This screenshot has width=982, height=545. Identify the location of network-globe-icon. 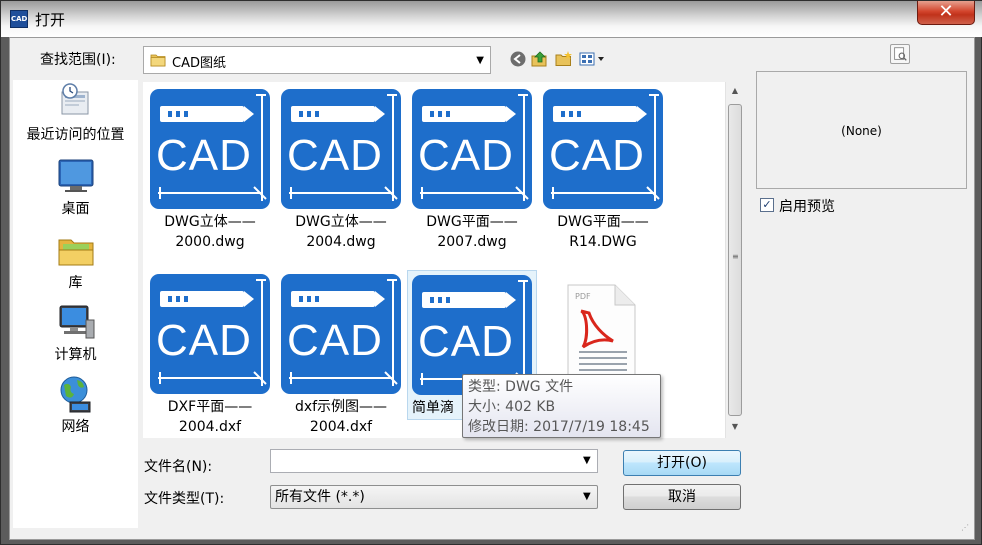
(75, 394).